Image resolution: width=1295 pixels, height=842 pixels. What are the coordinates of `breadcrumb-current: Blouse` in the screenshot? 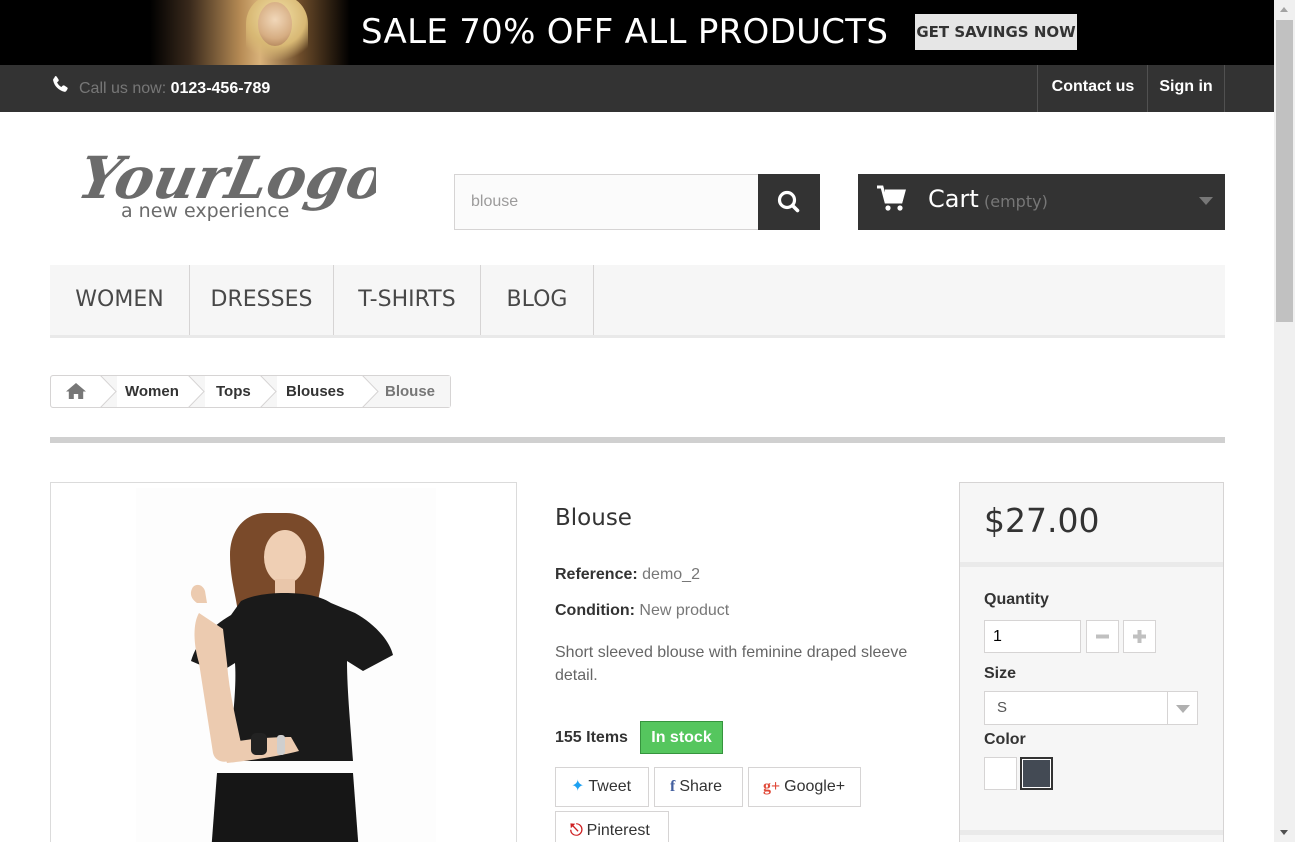 It's located at (414, 391).